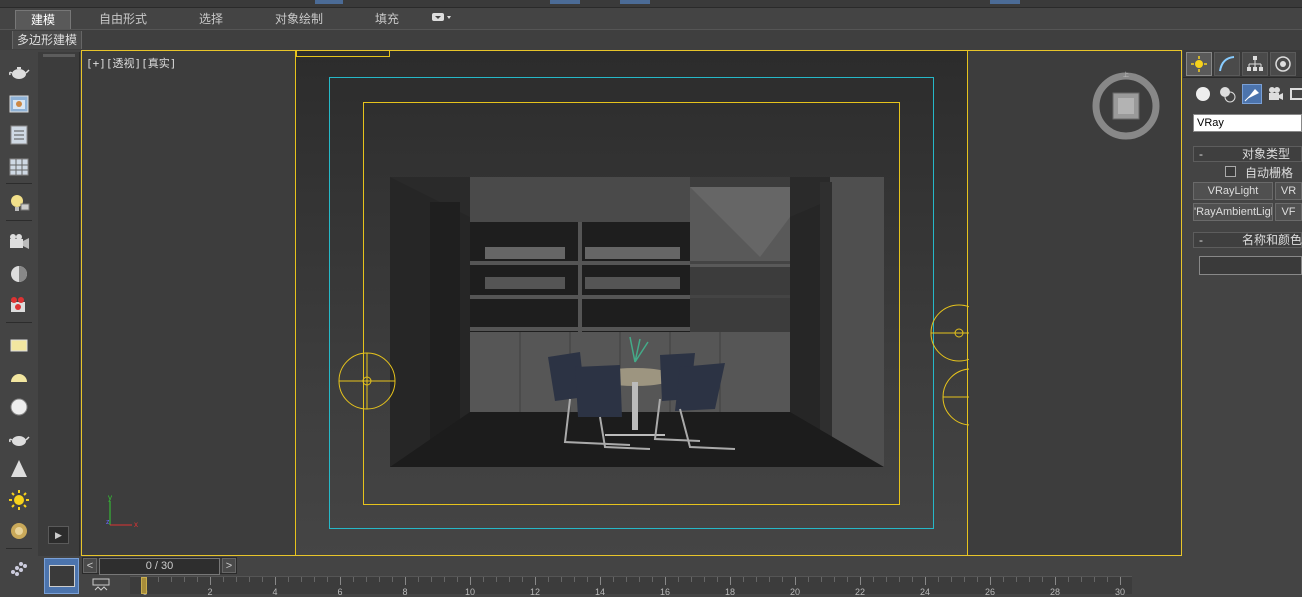 The image size is (1302, 597). What do you see at coordinates (19, 345) in the screenshot?
I see `plane-icon` at bounding box center [19, 345].